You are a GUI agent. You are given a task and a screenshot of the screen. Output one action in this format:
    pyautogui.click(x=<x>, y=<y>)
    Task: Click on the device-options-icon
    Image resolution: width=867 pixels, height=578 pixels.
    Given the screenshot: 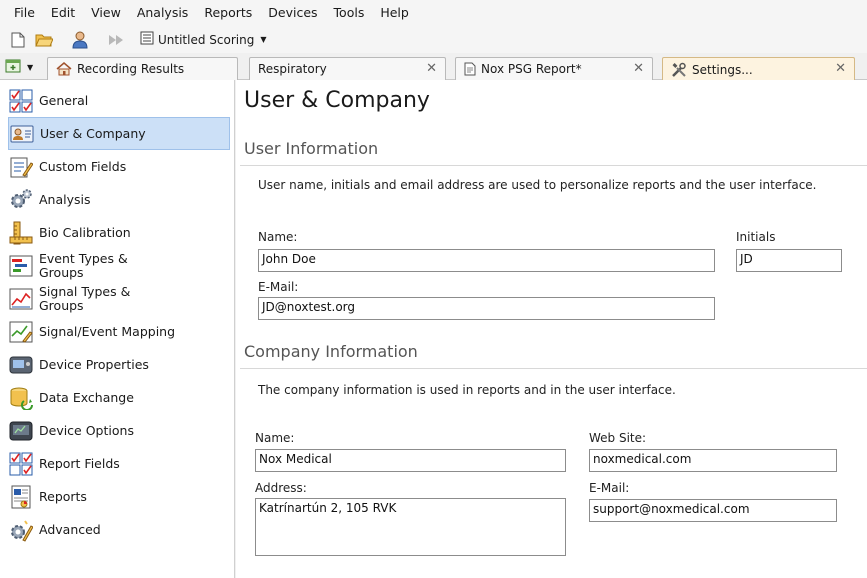 What is the action you would take?
    pyautogui.click(x=21, y=431)
    